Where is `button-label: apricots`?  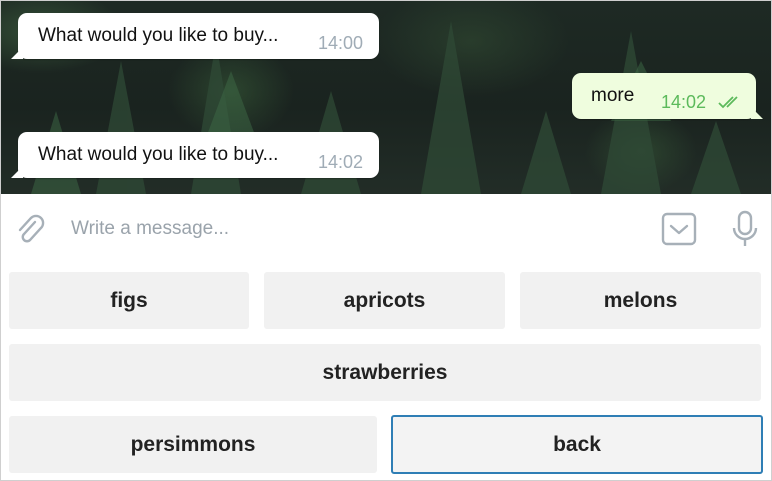 button-label: apricots is located at coordinates (384, 300).